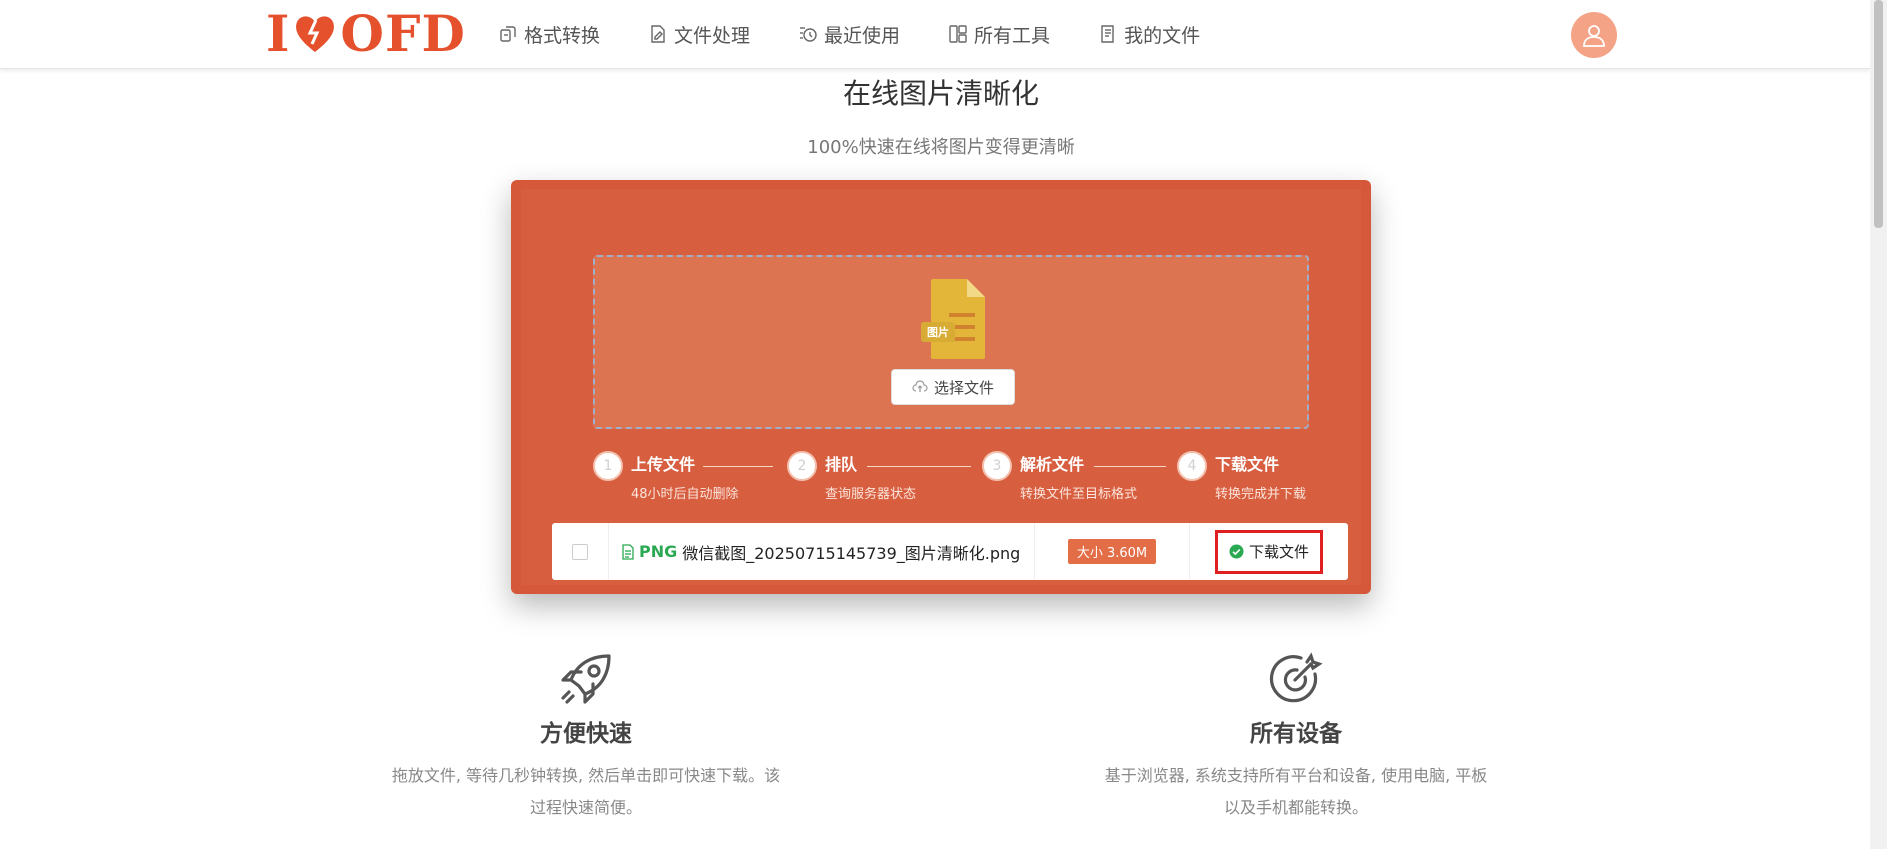 Image resolution: width=1887 pixels, height=849 pixels. I want to click on feature-title: 所有设备, so click(1296, 734).